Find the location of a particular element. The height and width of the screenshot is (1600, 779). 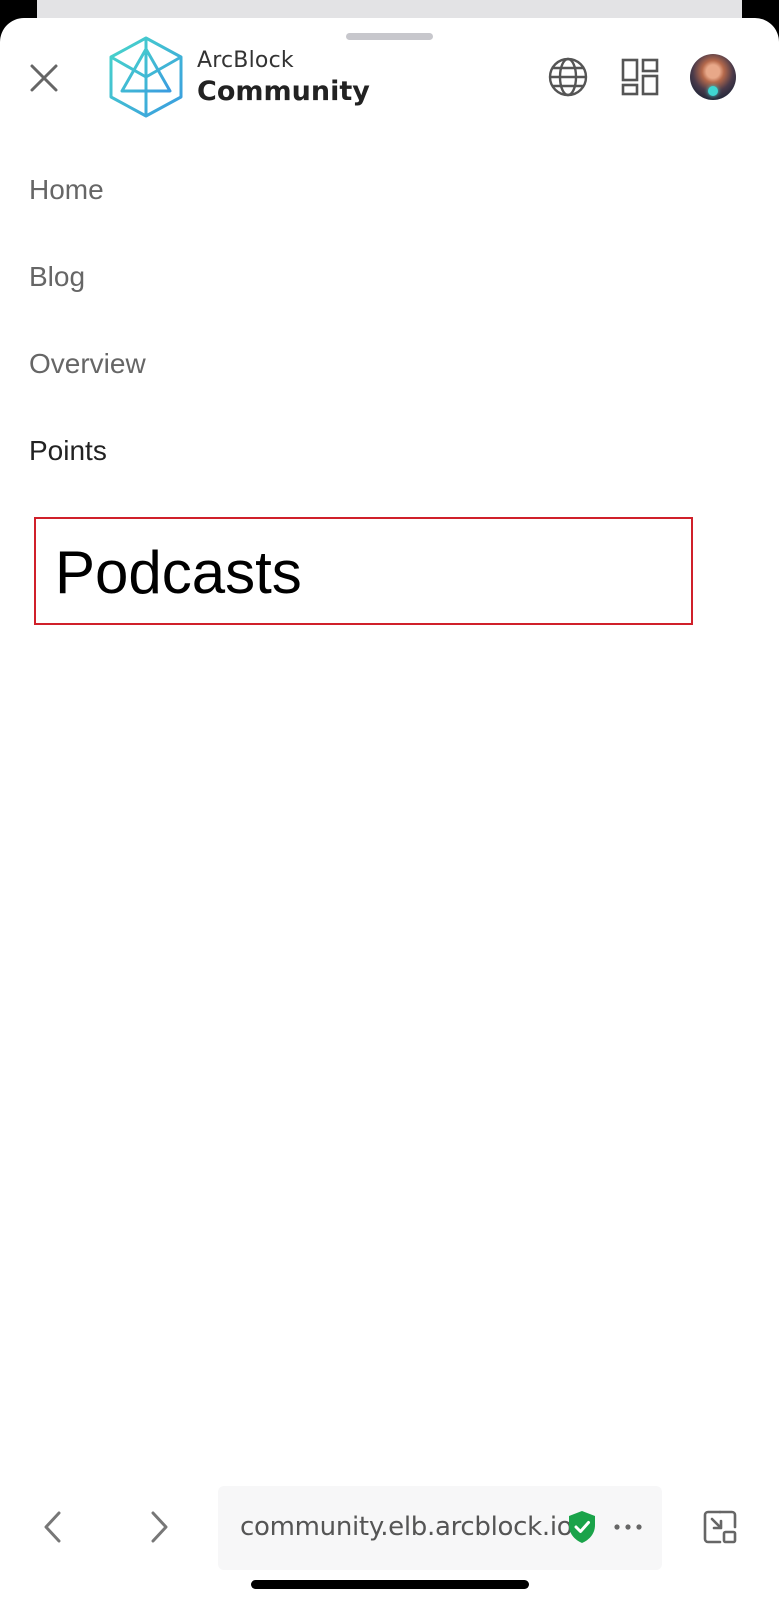

chevron-left-icon is located at coordinates (52, 1527).